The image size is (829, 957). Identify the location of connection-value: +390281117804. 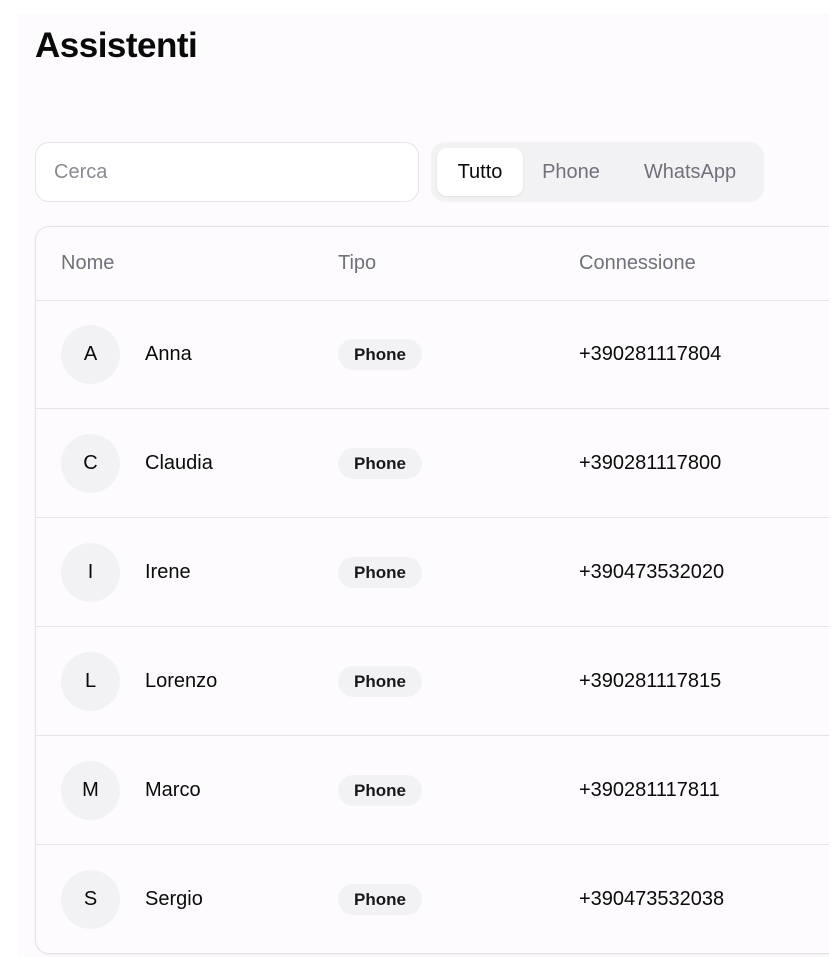
(650, 354).